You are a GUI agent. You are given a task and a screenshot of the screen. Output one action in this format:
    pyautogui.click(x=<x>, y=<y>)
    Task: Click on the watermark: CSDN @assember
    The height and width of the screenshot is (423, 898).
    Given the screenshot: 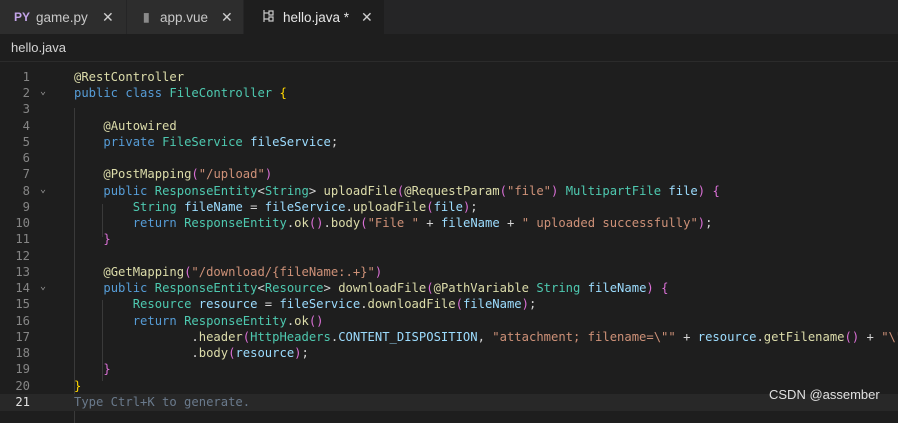 What is the action you would take?
    pyautogui.click(x=824, y=394)
    